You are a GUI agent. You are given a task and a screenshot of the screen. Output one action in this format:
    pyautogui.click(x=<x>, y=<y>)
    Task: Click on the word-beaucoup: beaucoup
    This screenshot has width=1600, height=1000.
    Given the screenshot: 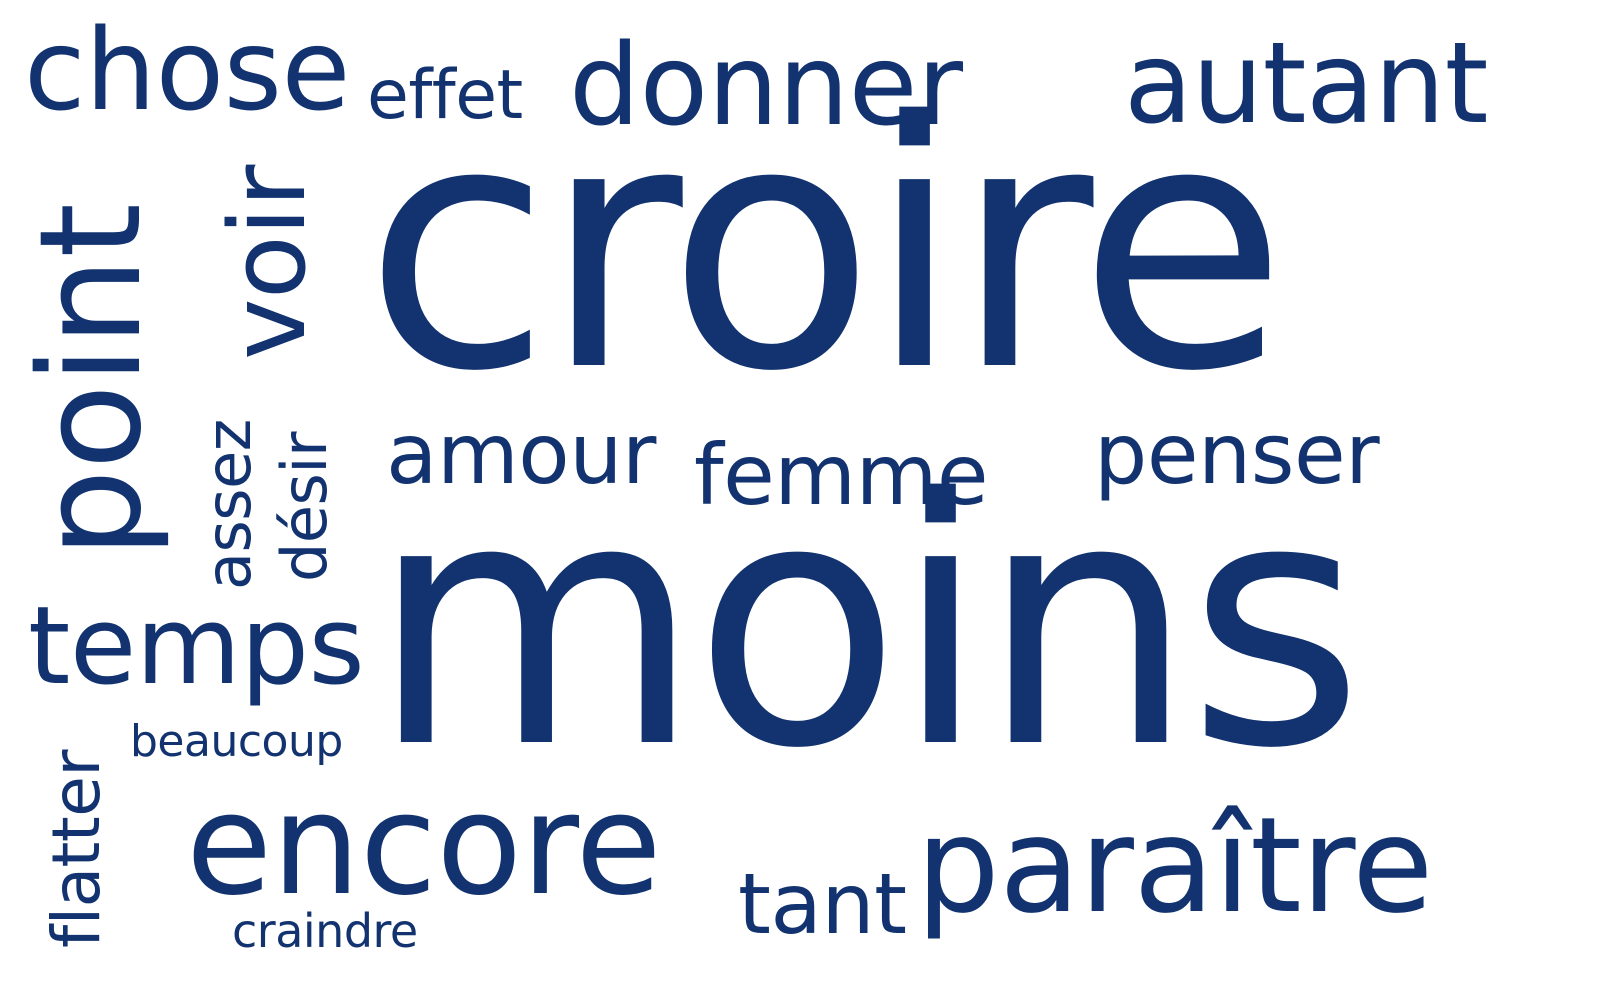 What is the action you would take?
    pyautogui.click(x=236, y=741)
    